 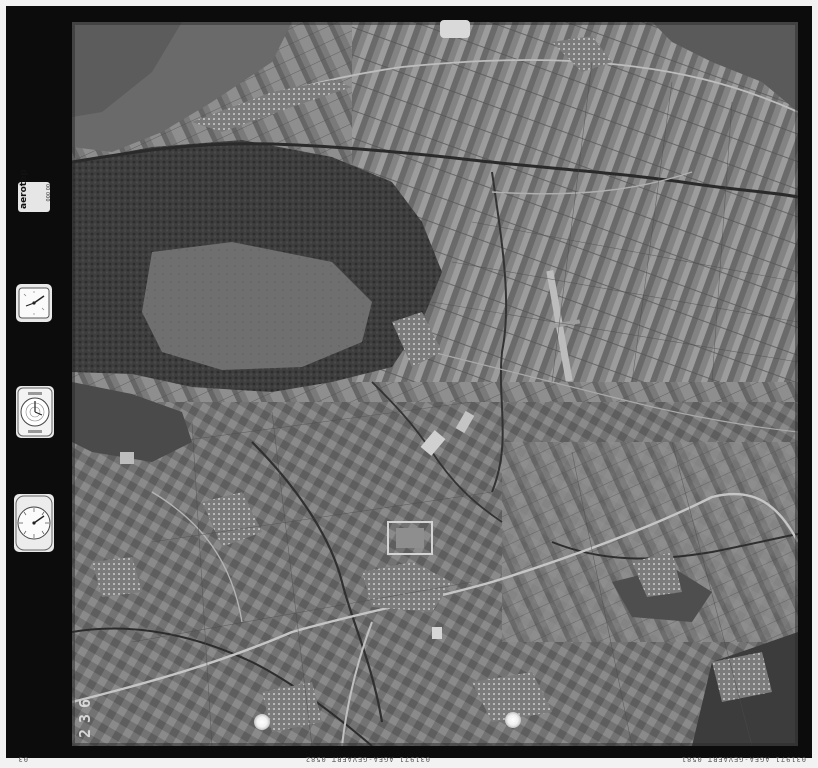 What do you see at coordinates (34, 190) in the screenshot?
I see `aerotop-logo: aerotop 00 000` at bounding box center [34, 190].